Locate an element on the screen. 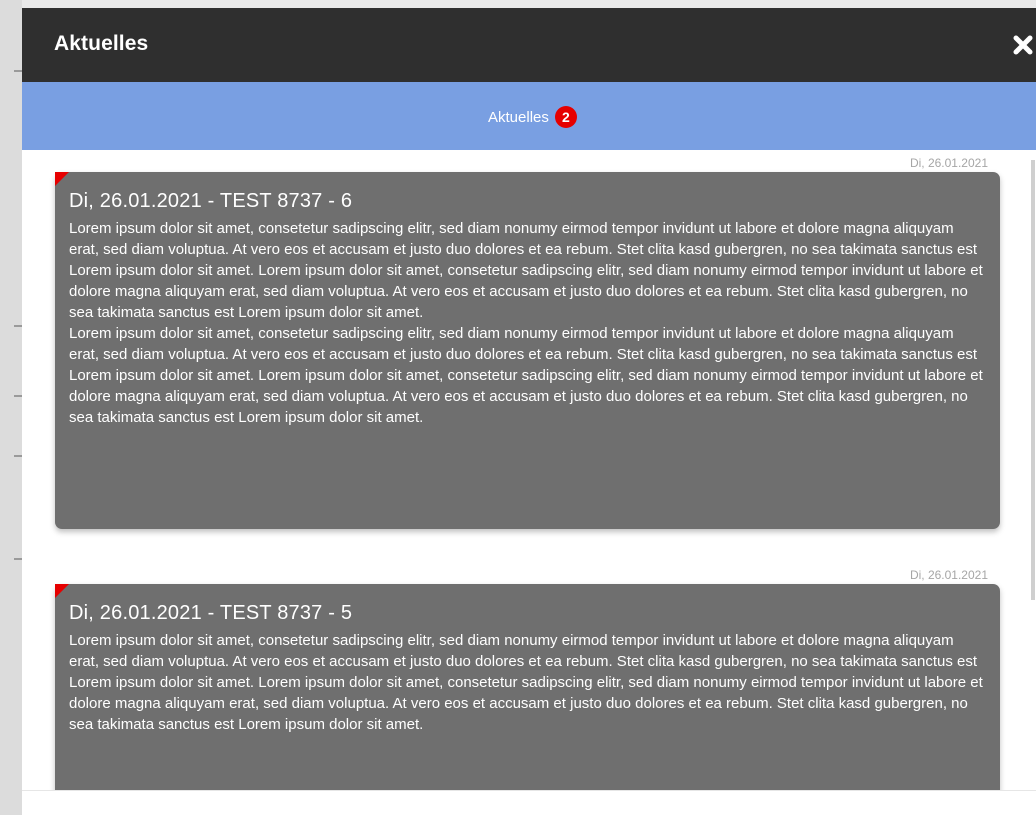  background-page-strip is located at coordinates (11, 407).